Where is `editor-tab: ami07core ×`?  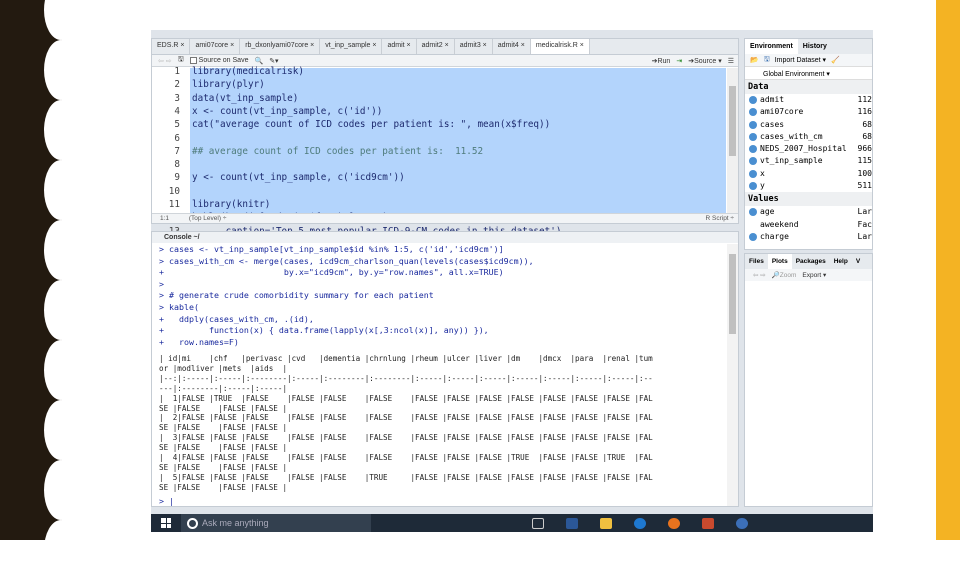
editor-tab: ami07core × is located at coordinates (215, 46).